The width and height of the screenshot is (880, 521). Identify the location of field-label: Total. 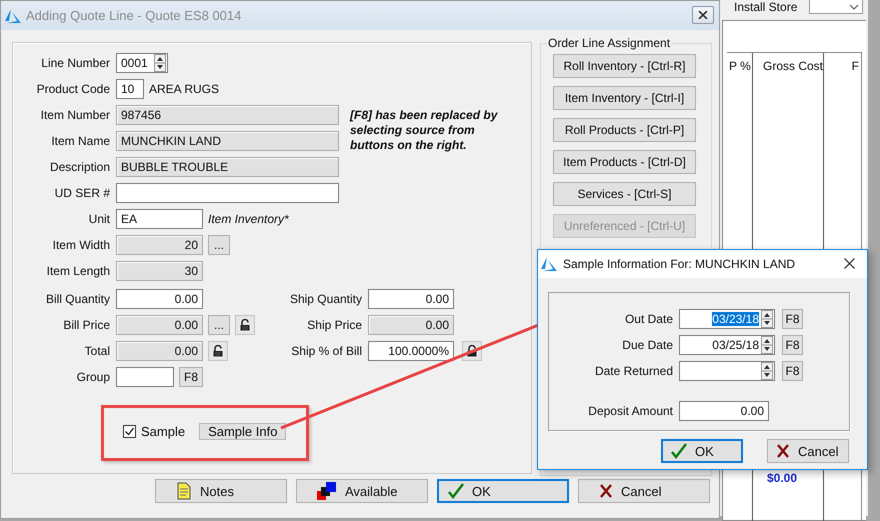
(97, 351).